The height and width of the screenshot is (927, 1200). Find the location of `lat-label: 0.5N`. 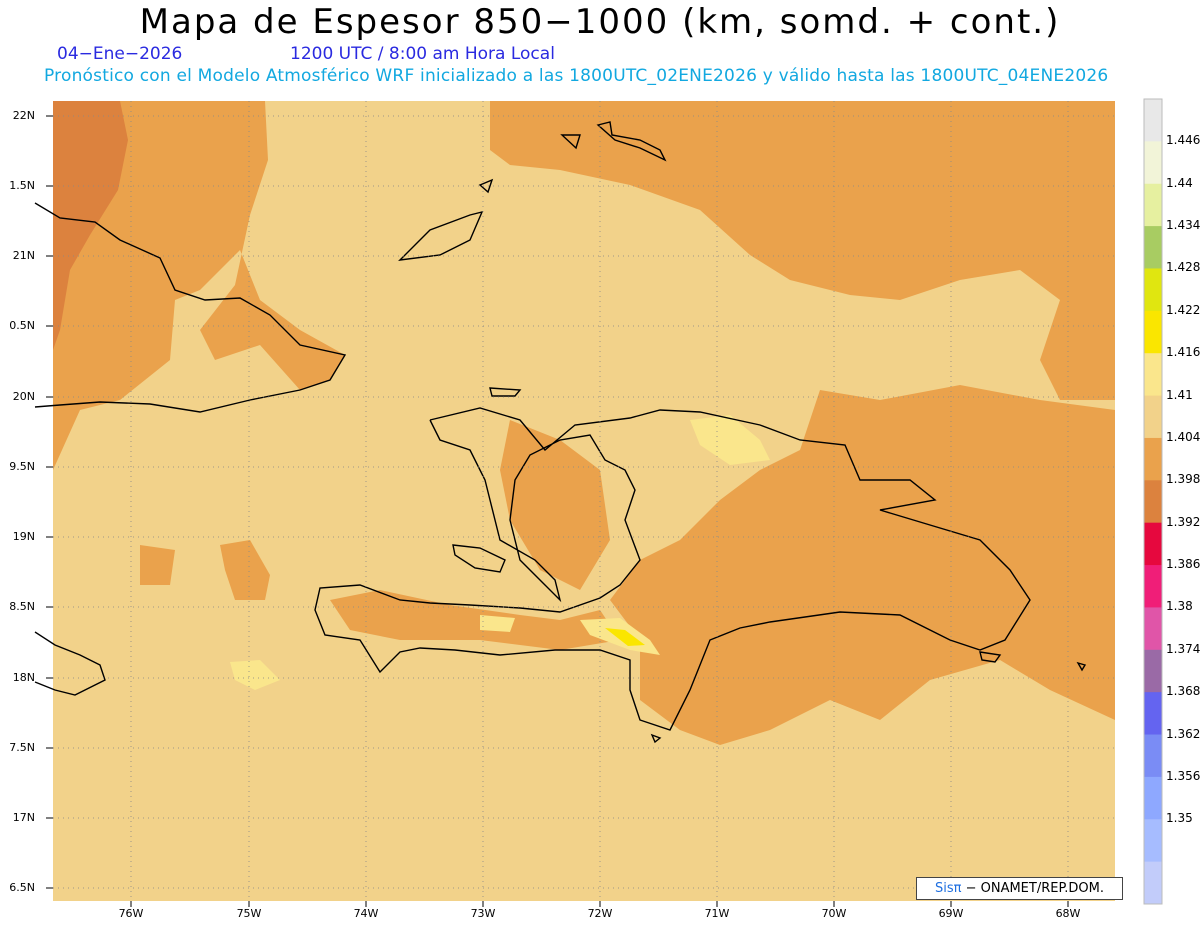

lat-label: 0.5N is located at coordinates (22, 325).